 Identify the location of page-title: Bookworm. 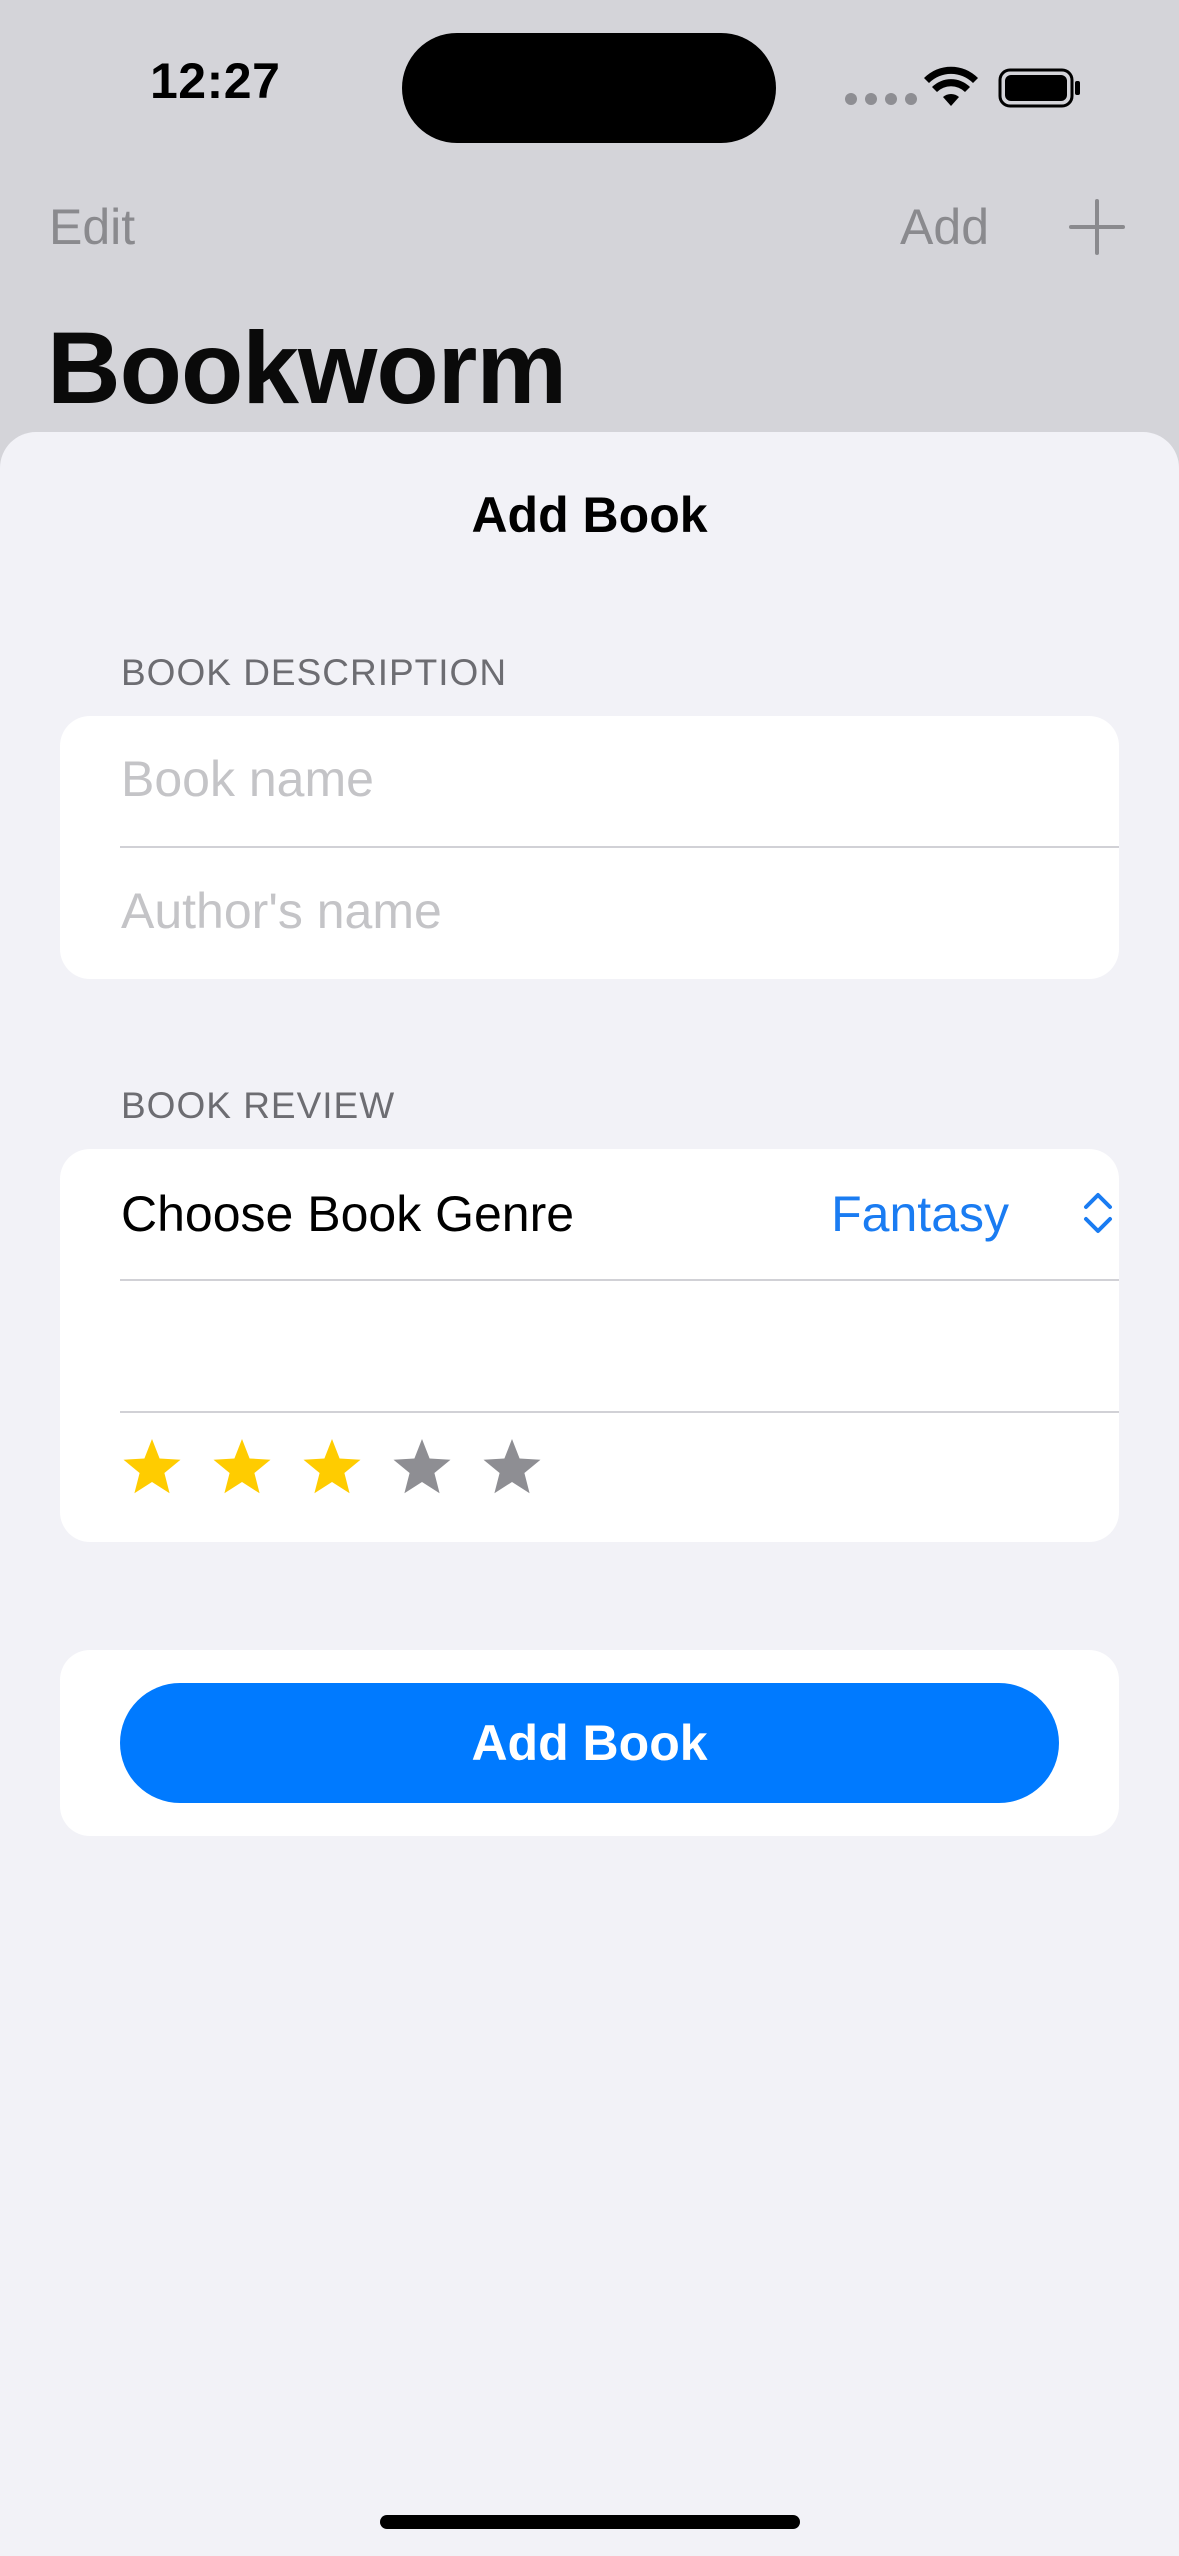
(307, 368).